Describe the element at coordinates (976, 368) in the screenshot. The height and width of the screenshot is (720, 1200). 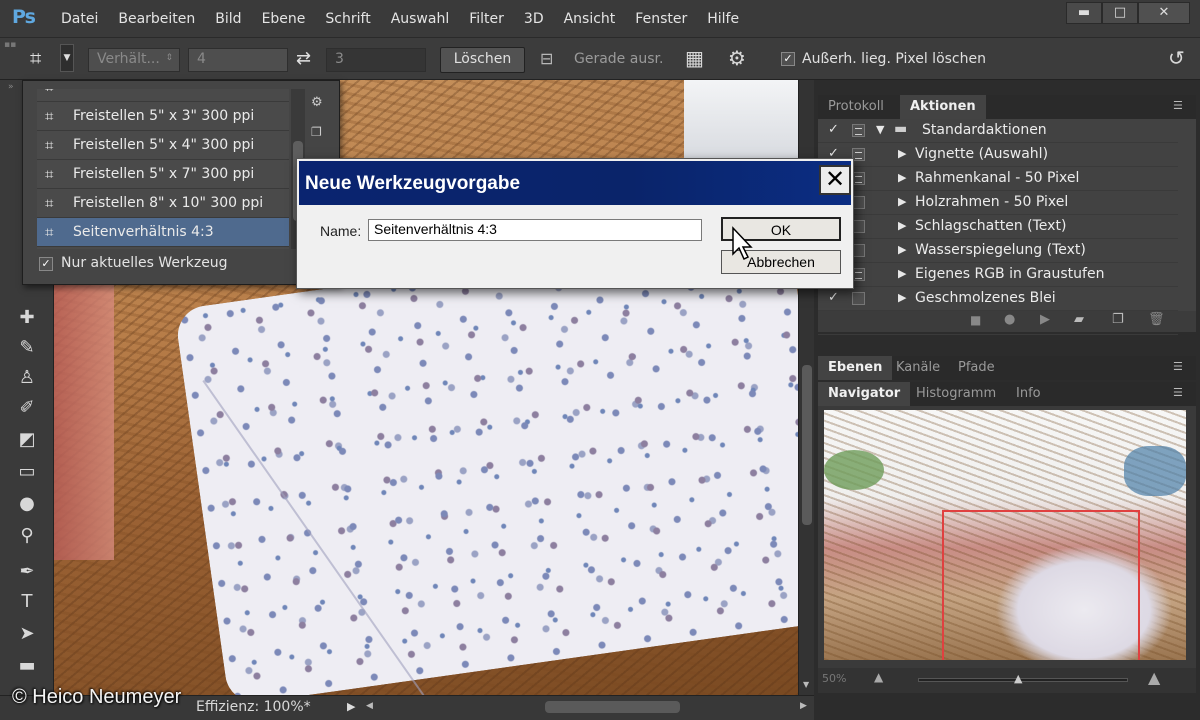
I see `tab-pfade: Pfade` at that location.